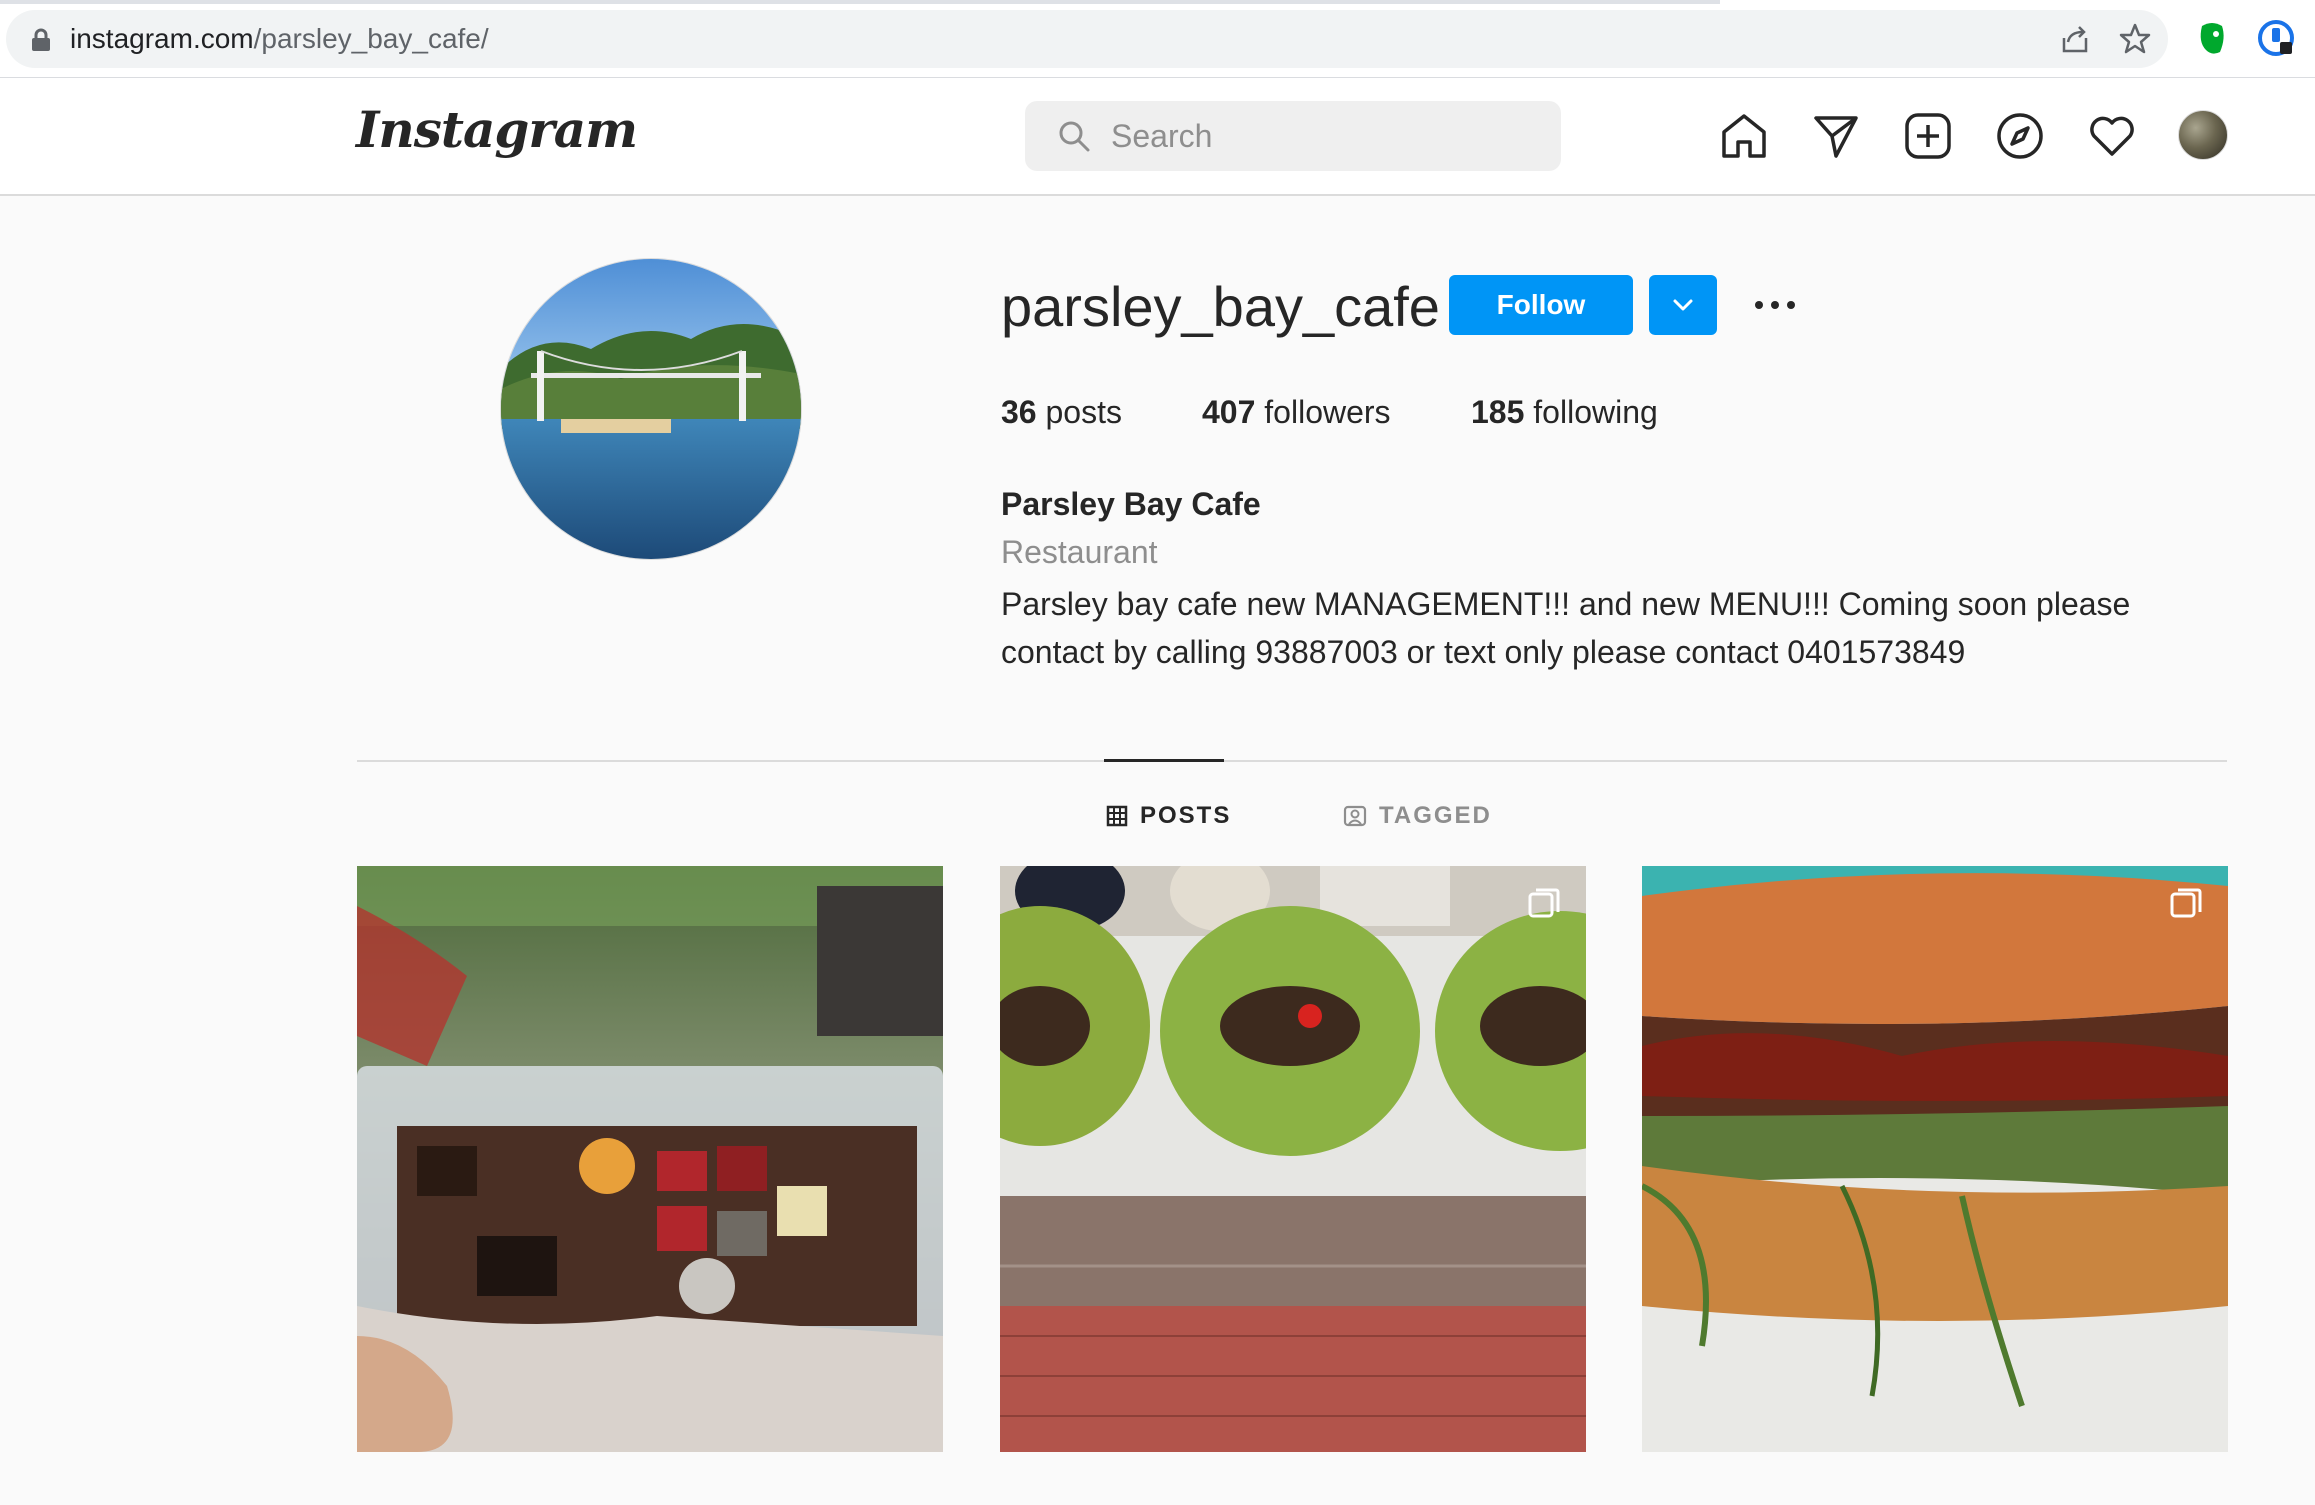 This screenshot has height=1505, width=2315. I want to click on lock-icon, so click(41, 40).